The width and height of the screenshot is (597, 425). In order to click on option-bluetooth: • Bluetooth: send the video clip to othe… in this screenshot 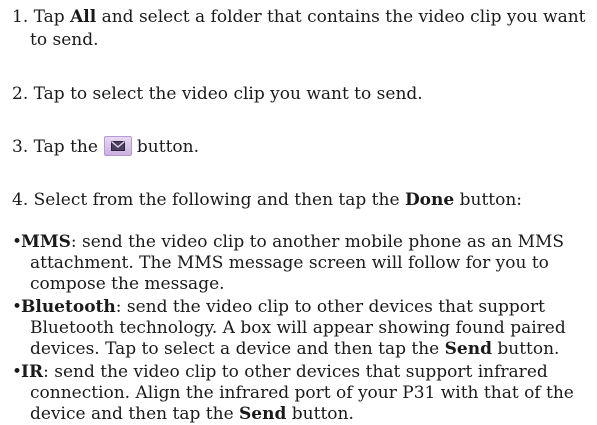, I will do `click(303, 328)`.